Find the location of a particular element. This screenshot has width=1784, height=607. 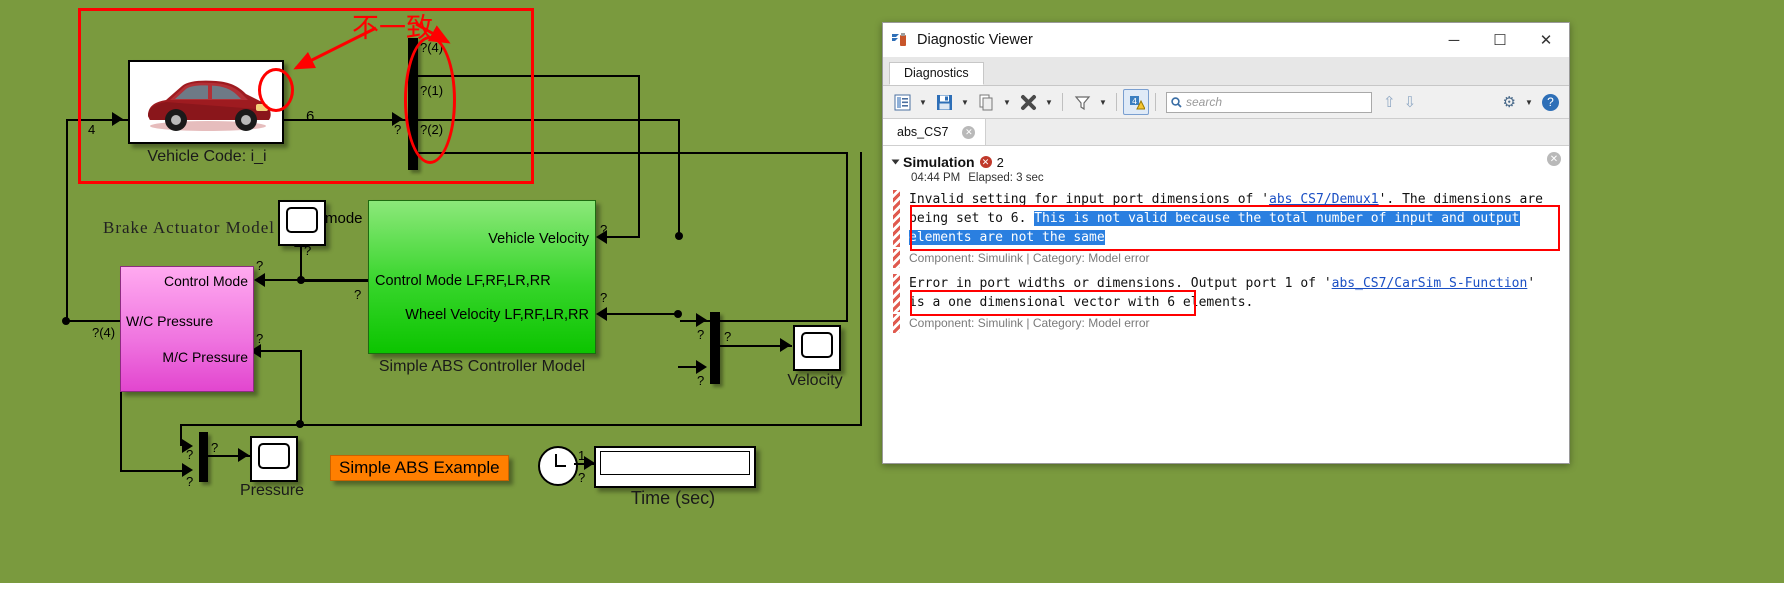

clock-block is located at coordinates (558, 466).